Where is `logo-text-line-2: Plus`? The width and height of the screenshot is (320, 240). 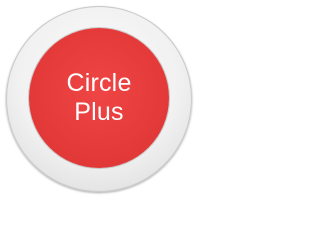
logo-text-line-2: Plus is located at coordinates (99, 112).